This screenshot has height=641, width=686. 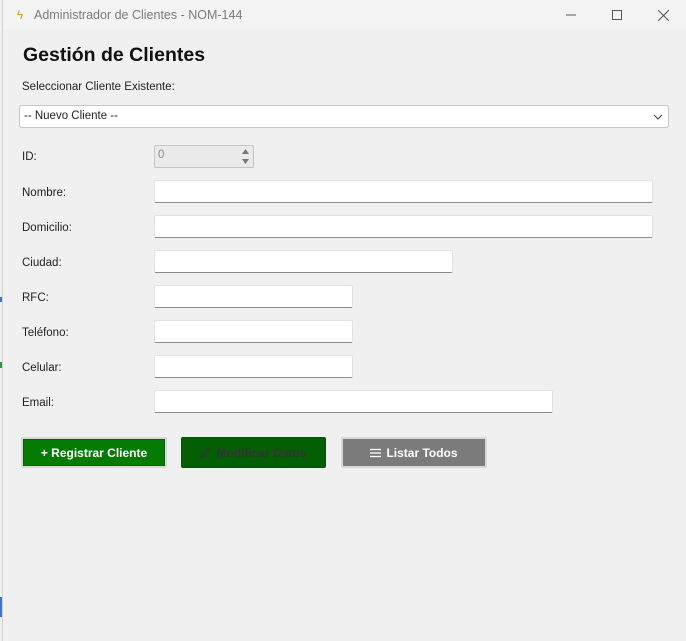 I want to click on client-select-value: -- Nuevo Cliente --, so click(x=71, y=116).